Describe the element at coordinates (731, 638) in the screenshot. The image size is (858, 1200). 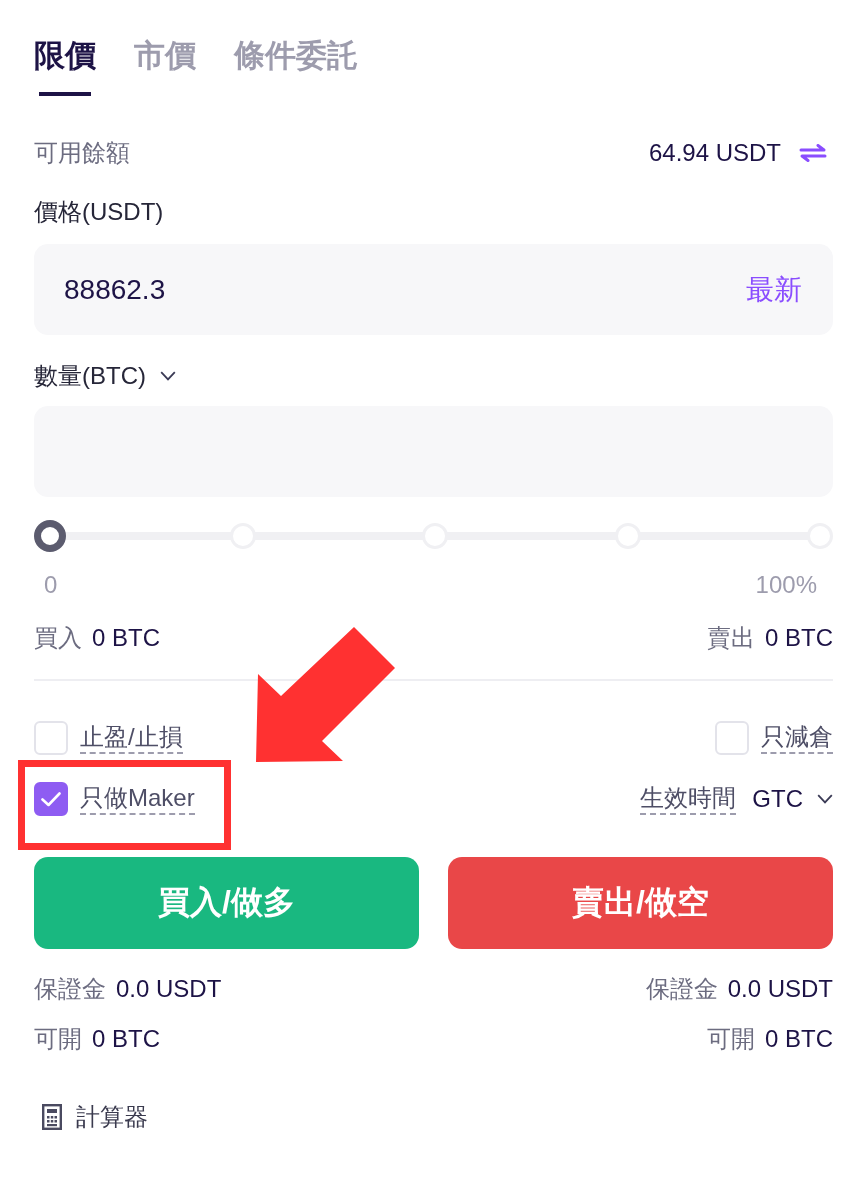
I see `amount-label: 賣出` at that location.